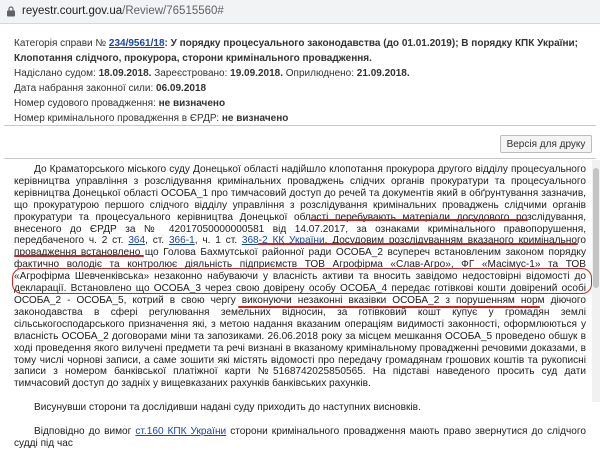  I want to click on sent-value: 18.09.2018., so click(125, 73).